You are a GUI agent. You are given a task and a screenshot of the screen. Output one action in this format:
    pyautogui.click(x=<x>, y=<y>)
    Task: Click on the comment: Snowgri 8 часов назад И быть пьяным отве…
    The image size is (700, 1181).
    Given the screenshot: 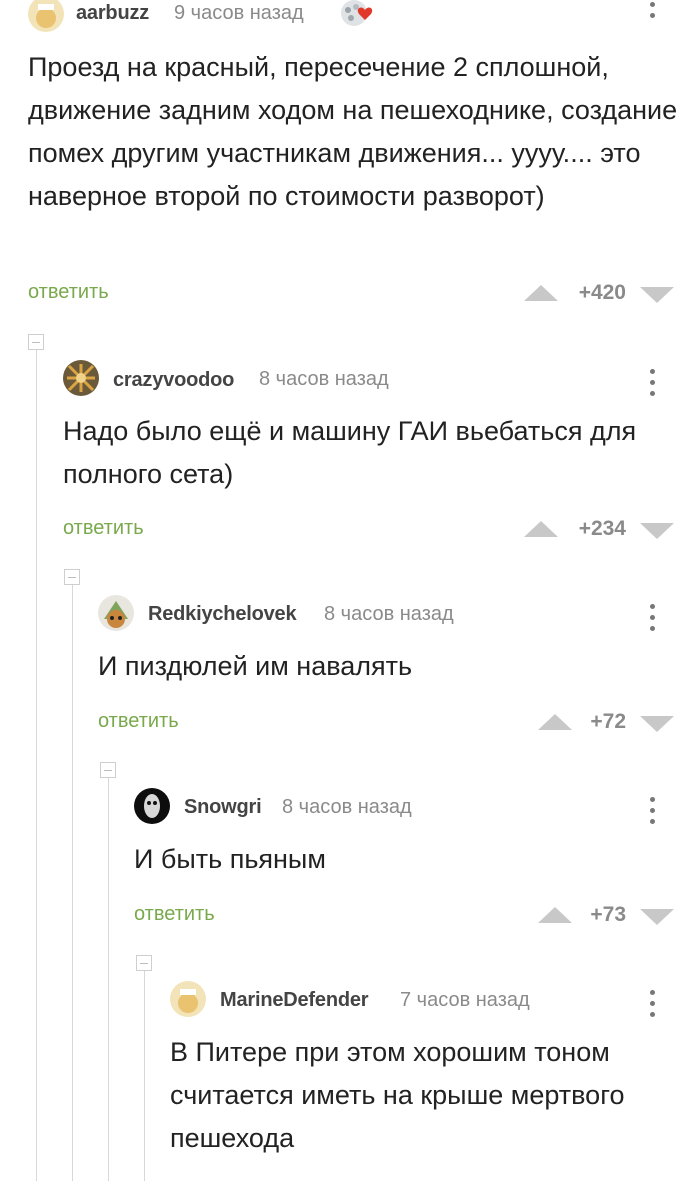 What is the action you would take?
    pyautogui.click(x=417, y=863)
    